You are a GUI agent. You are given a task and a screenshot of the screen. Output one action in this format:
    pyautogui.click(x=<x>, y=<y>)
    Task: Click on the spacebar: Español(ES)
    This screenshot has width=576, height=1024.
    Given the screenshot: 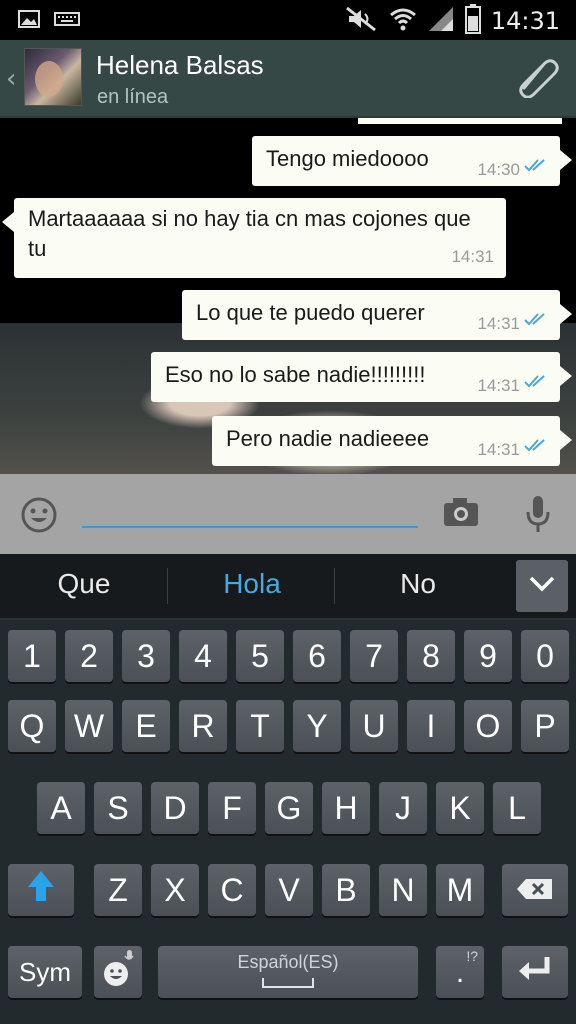 What is the action you would take?
    pyautogui.click(x=288, y=972)
    